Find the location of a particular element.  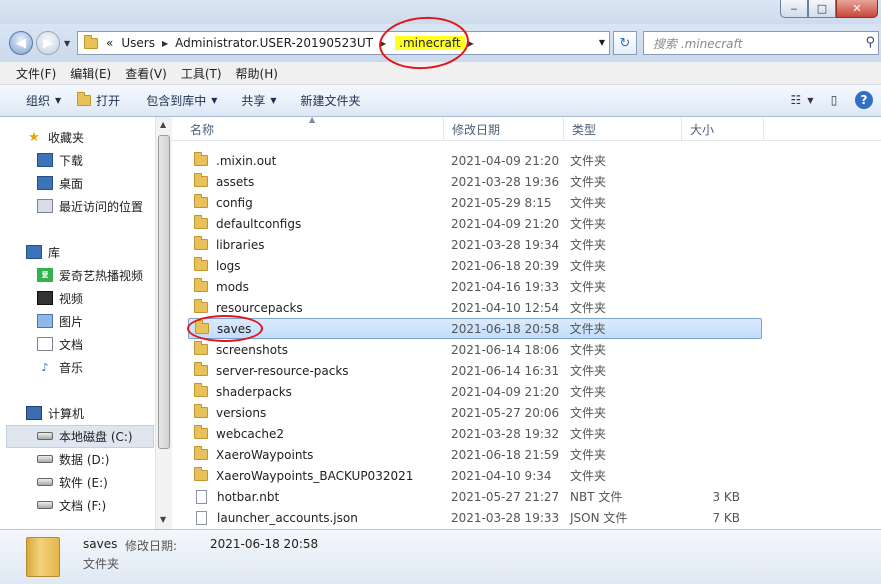

column-name: 名称 ▲ is located at coordinates (308, 129).